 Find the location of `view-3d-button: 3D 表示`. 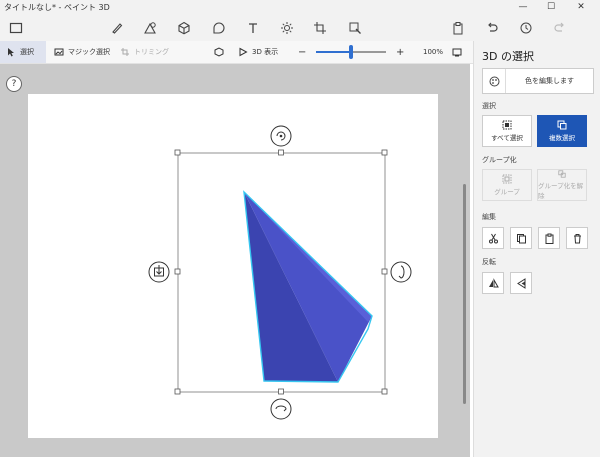

view-3d-button: 3D 表示 is located at coordinates (258, 52).